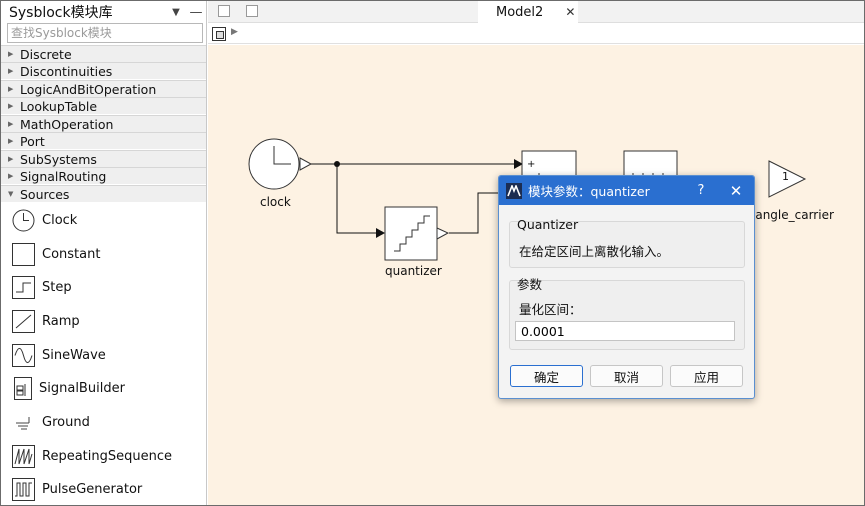  I want to click on sinewave-icon, so click(23, 355).